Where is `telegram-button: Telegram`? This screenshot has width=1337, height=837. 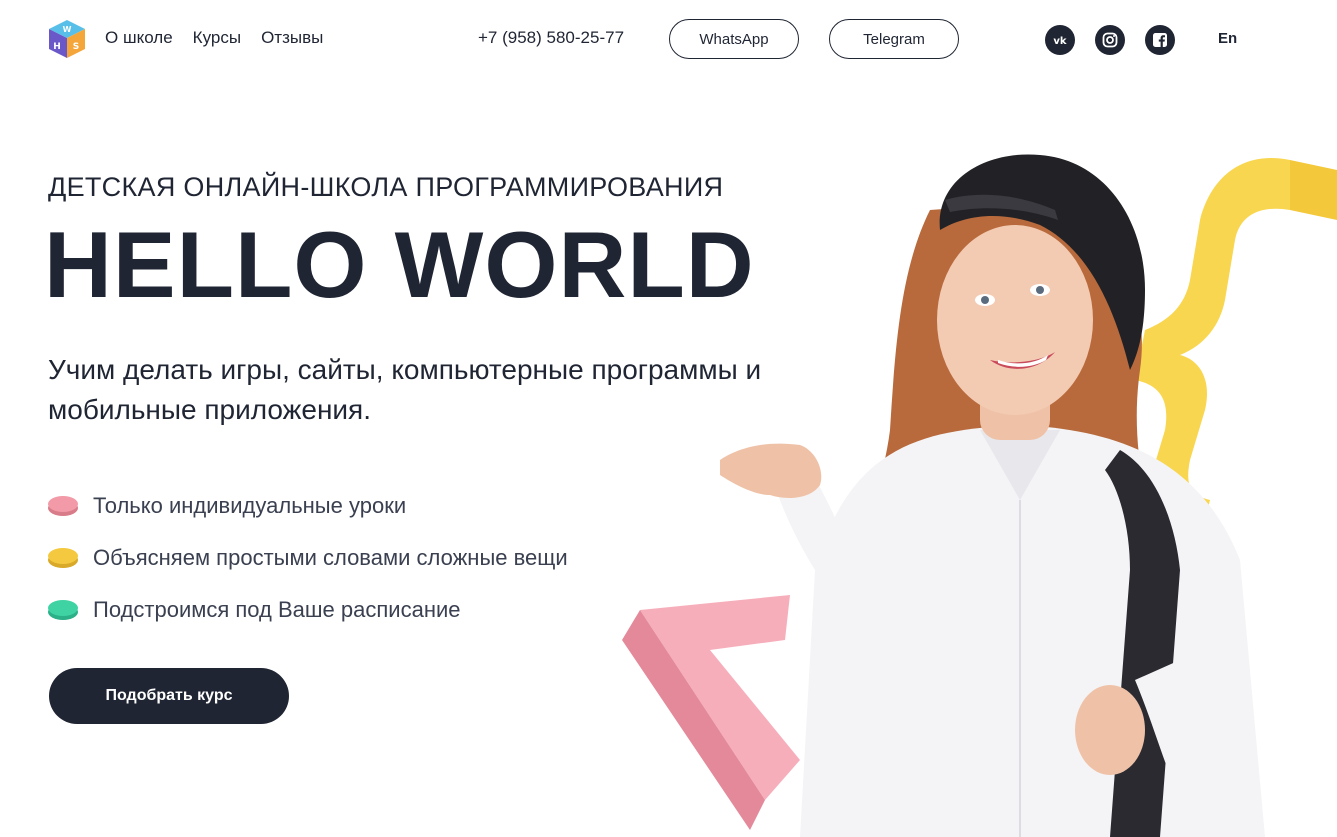
telegram-button: Telegram is located at coordinates (894, 39).